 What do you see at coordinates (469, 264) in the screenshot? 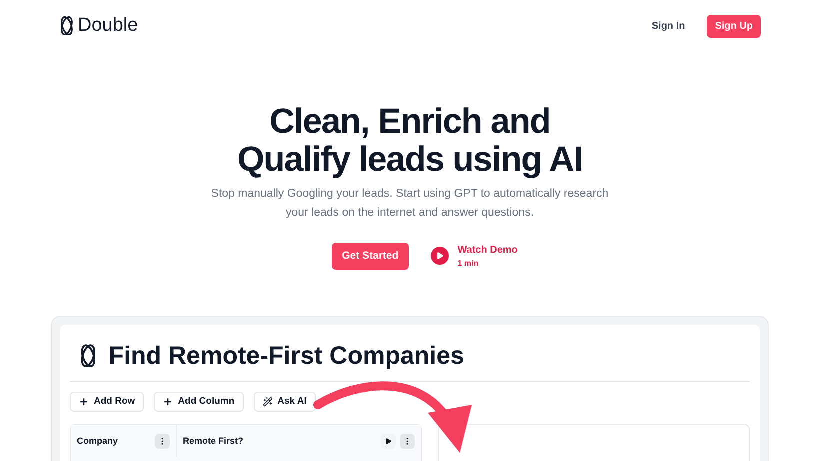
I see `demo-duration: 1 min` at bounding box center [469, 264].